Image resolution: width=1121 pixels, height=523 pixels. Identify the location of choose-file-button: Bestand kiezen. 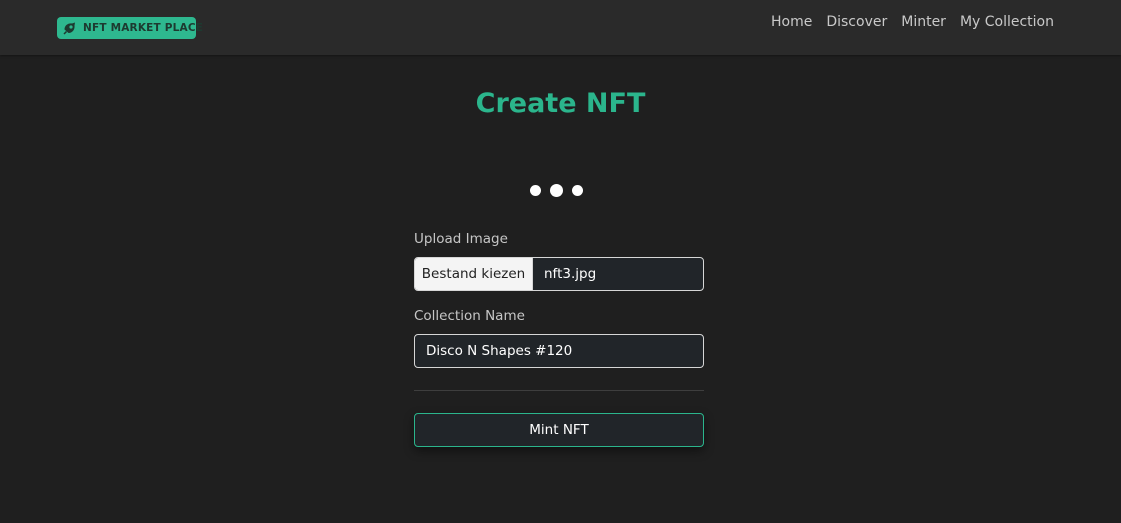
(474, 274).